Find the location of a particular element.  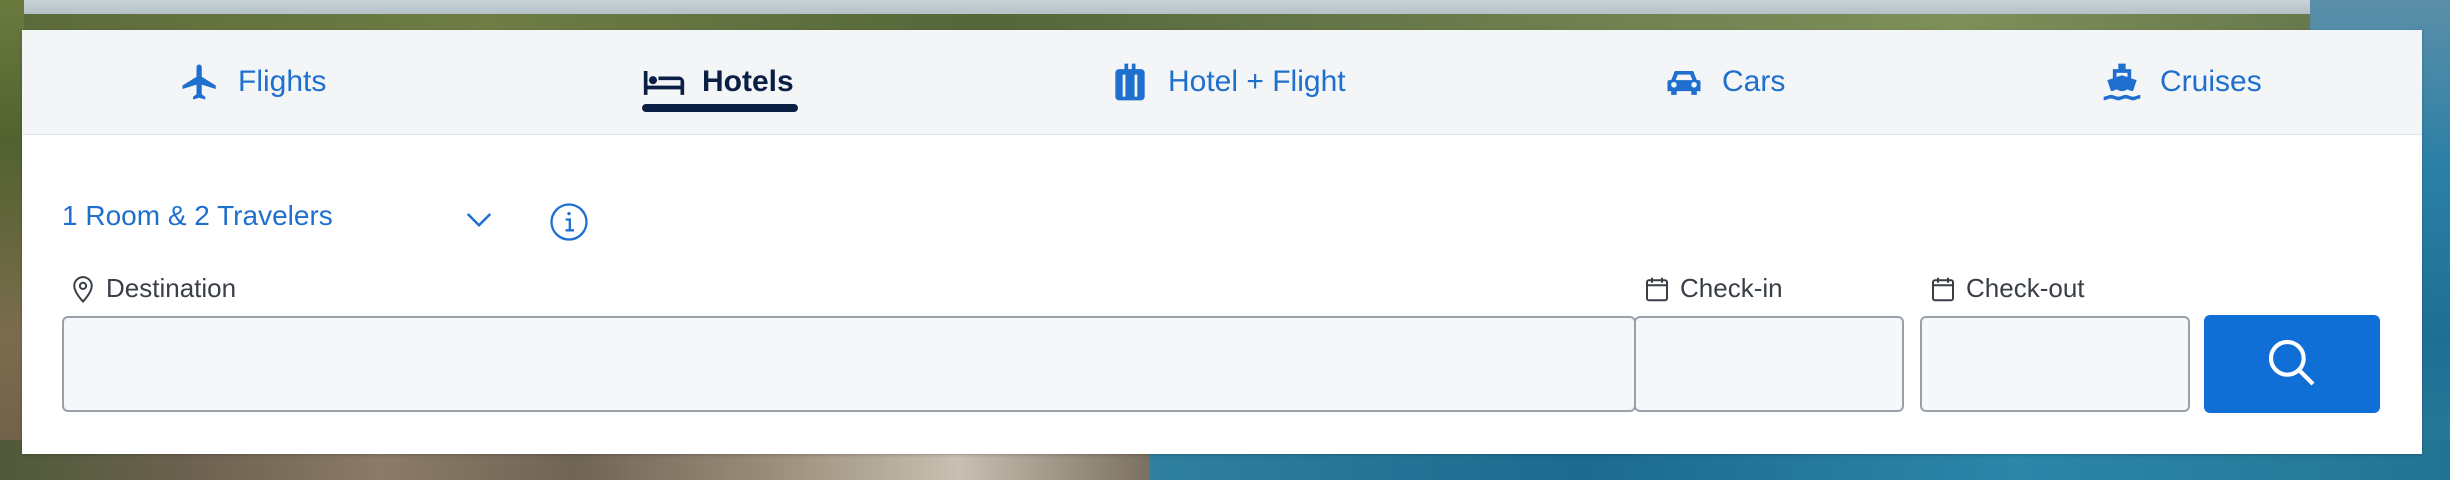

rooms-travelers-label: 1 Room & 2 Travelers is located at coordinates (197, 215).